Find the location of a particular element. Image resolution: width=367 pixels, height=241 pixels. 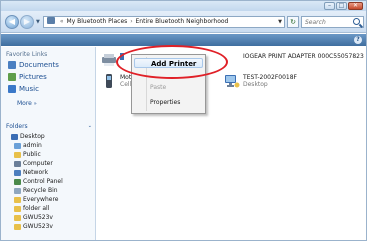

maximize-button: □ is located at coordinates (341, 6).